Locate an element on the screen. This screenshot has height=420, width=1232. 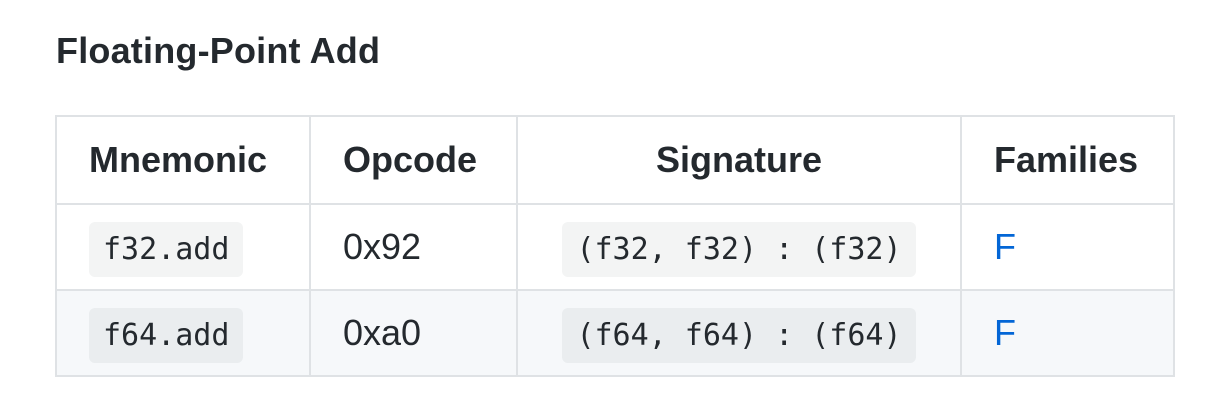
opcode-cell: 0xa0 is located at coordinates (413, 333).